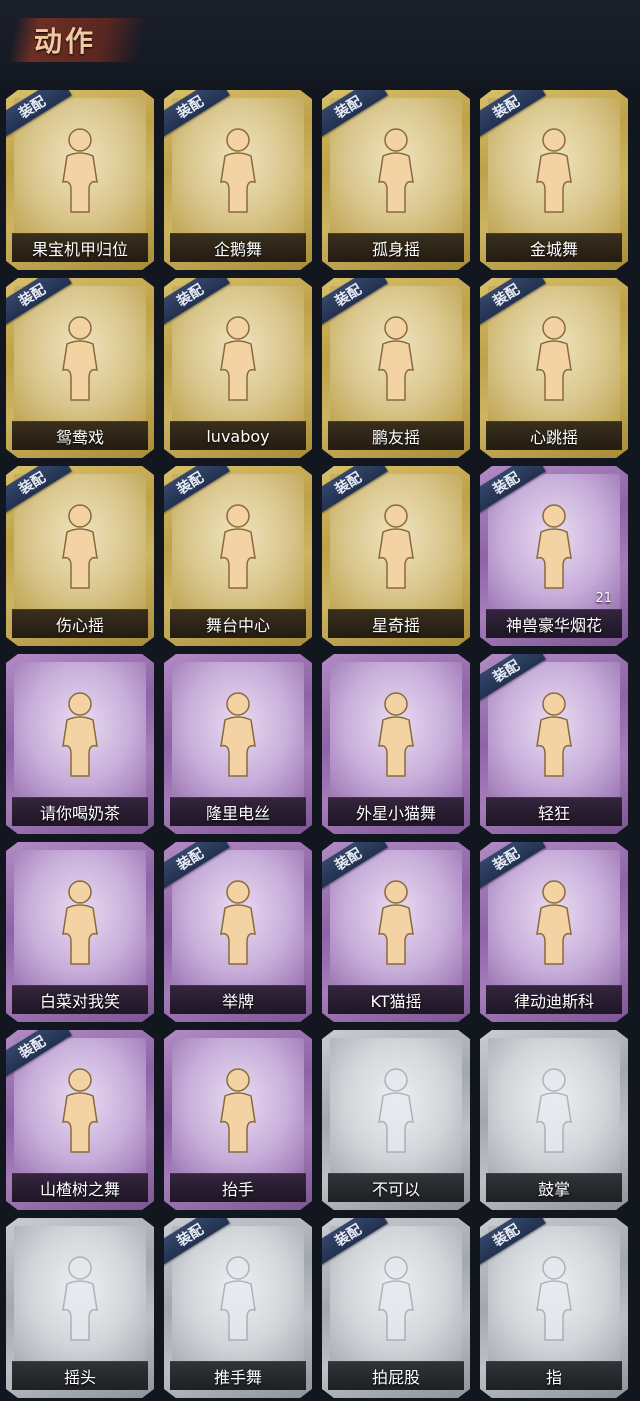 The height and width of the screenshot is (1401, 640). I want to click on emote-card: 摇头, so click(80, 1308).